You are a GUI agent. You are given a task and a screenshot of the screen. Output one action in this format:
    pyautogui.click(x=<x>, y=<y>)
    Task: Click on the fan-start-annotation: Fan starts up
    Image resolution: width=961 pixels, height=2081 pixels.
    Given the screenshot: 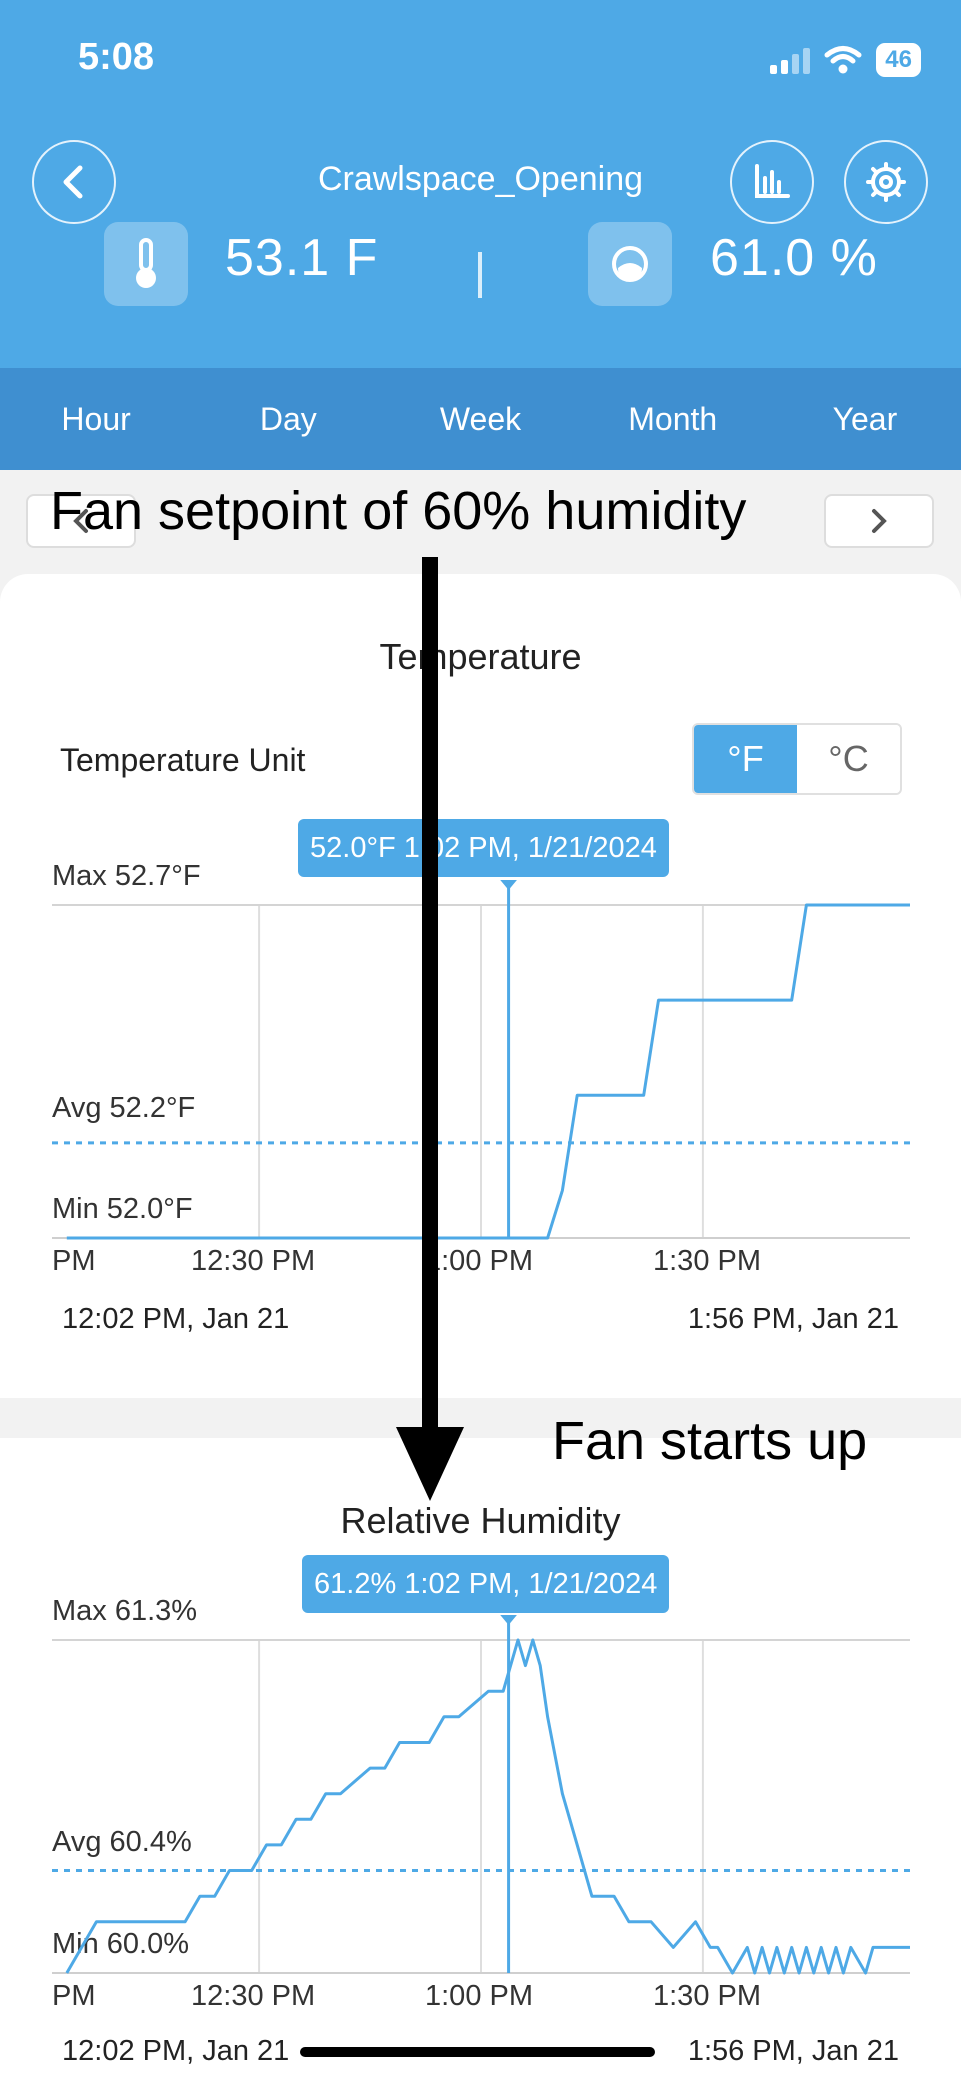 What is the action you would take?
    pyautogui.click(x=710, y=1441)
    